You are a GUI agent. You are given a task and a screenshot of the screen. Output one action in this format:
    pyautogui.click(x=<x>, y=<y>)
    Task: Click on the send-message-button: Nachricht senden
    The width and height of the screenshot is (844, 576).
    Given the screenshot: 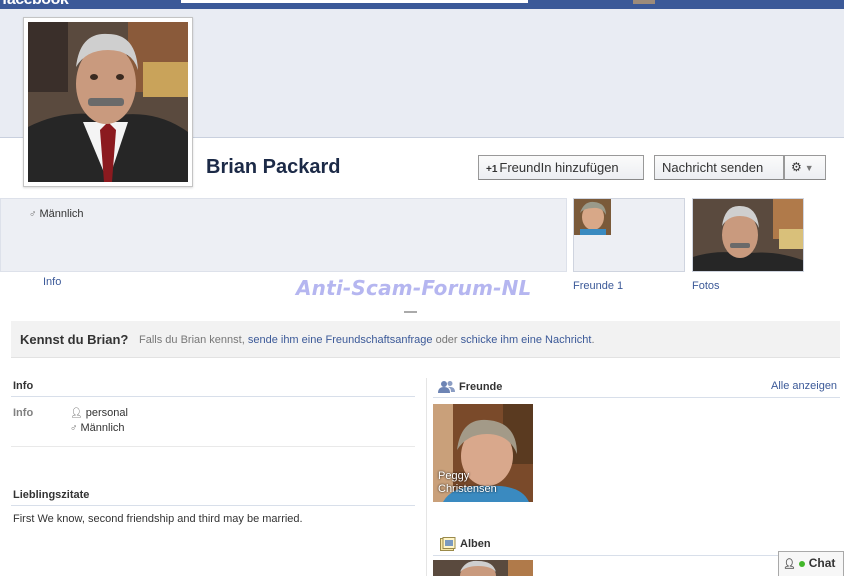 What is the action you would take?
    pyautogui.click(x=719, y=167)
    